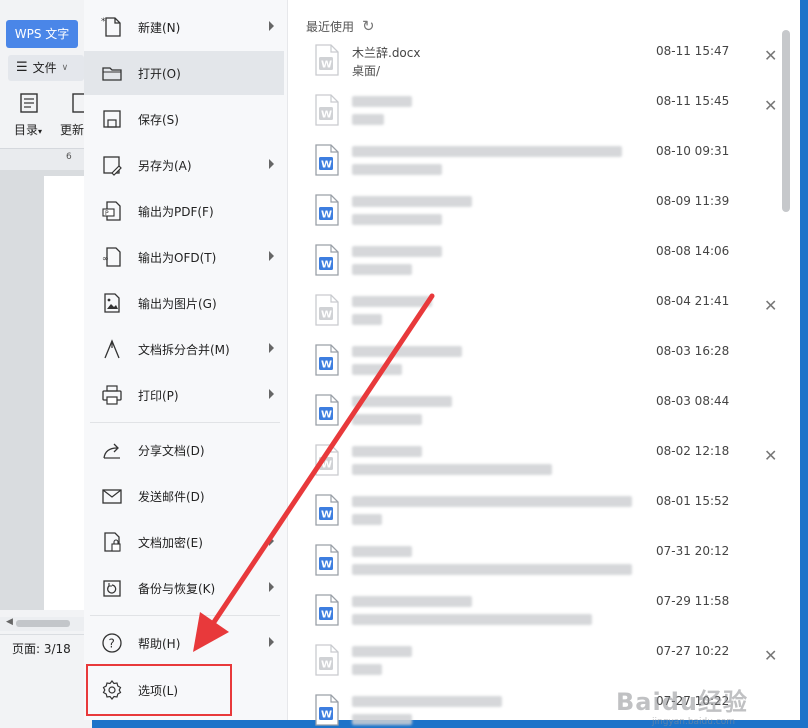 The image size is (808, 728). I want to click on recent-file-date: 07-31 20:12, so click(693, 551).